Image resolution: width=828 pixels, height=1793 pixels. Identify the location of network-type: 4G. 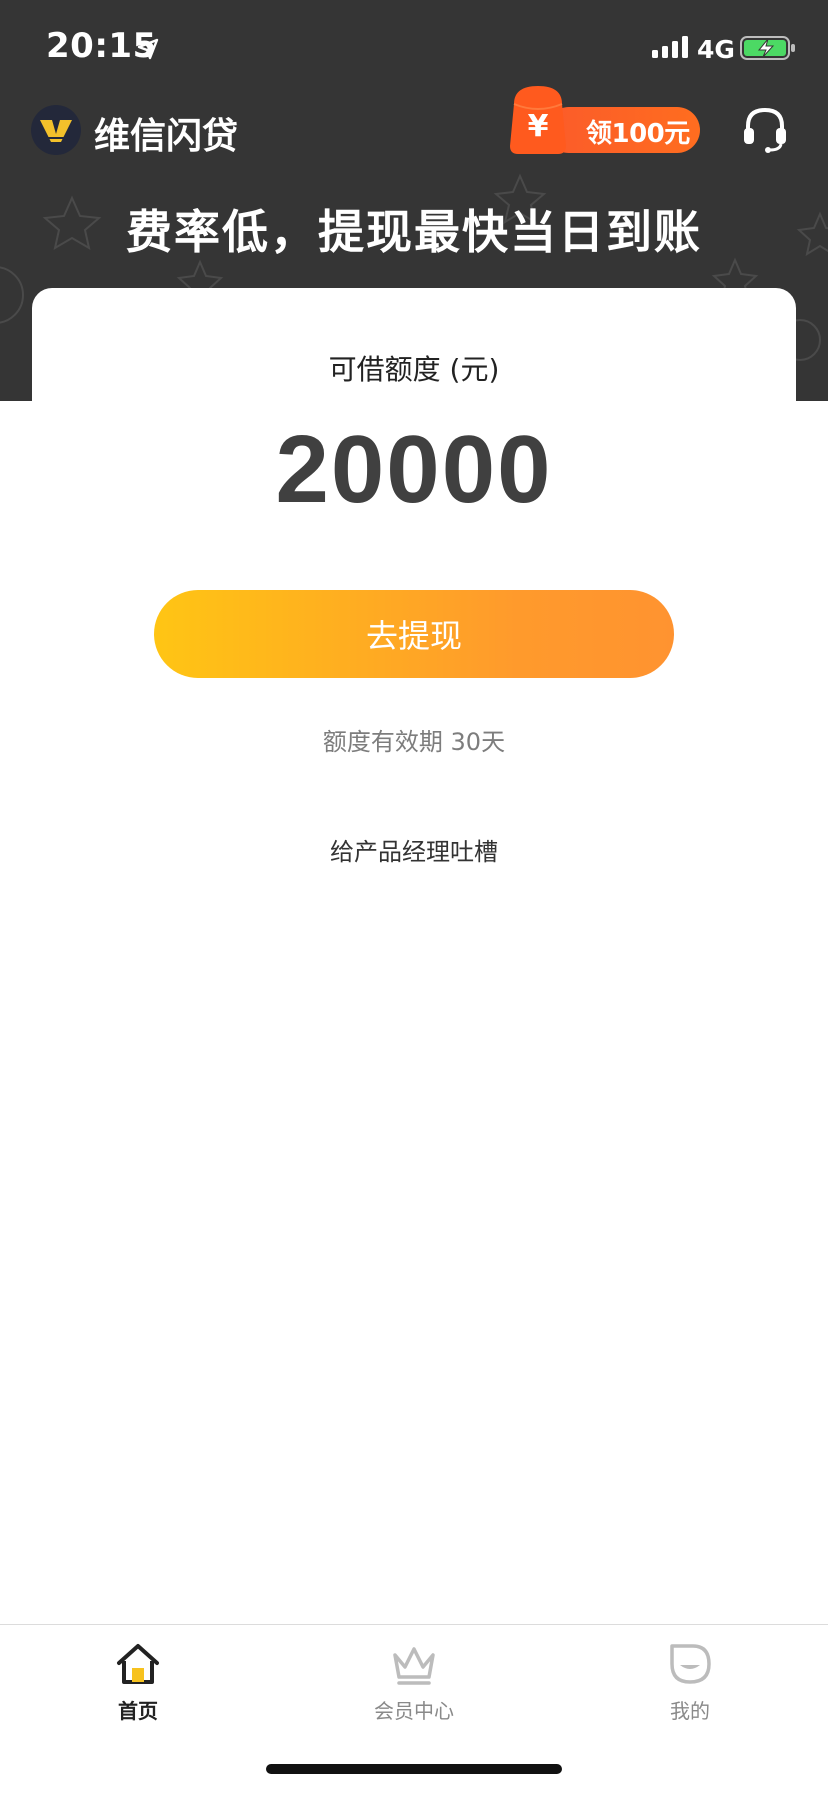
(716, 49).